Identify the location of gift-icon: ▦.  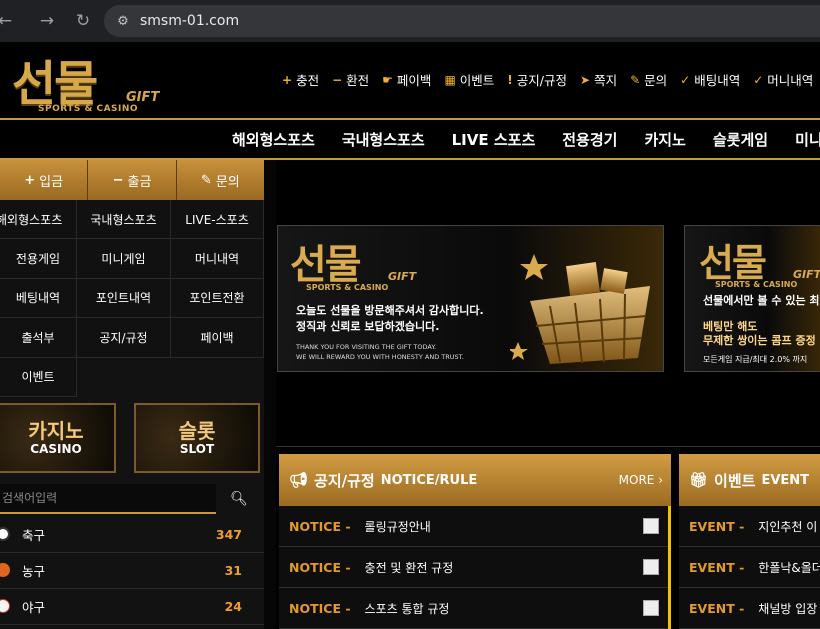
(450, 79).